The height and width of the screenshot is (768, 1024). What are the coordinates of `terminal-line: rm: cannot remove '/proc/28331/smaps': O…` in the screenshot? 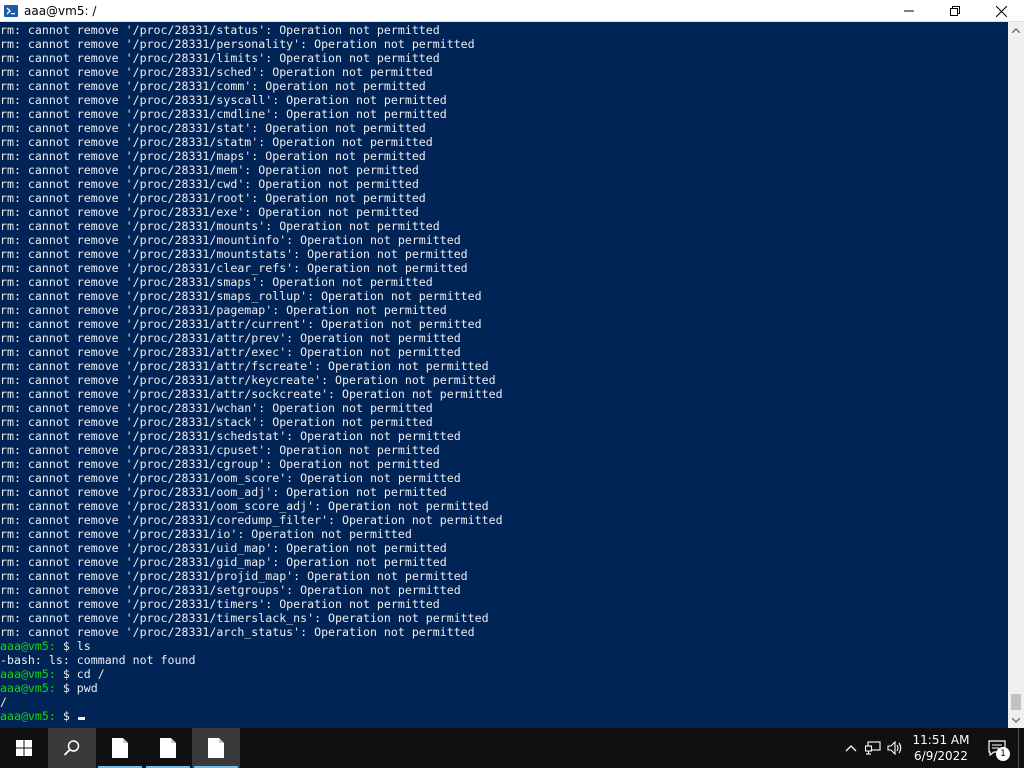 It's located at (216, 282).